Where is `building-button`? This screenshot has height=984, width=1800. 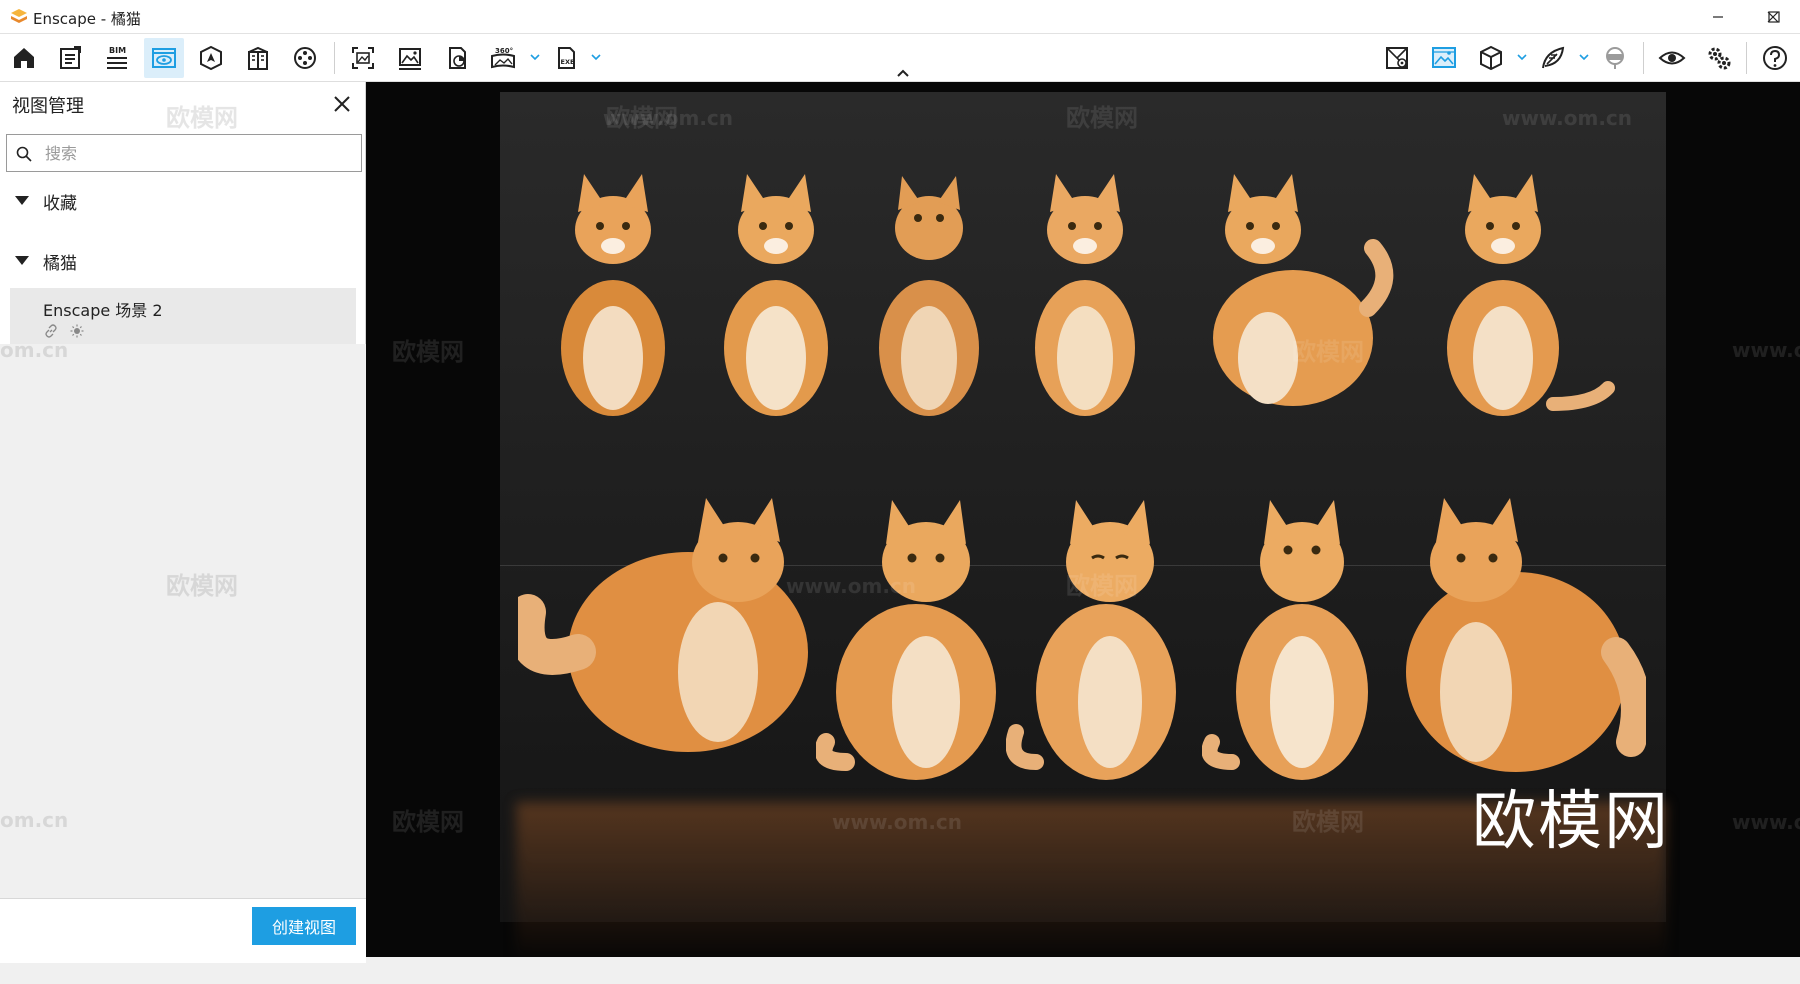
building-button is located at coordinates (258, 58).